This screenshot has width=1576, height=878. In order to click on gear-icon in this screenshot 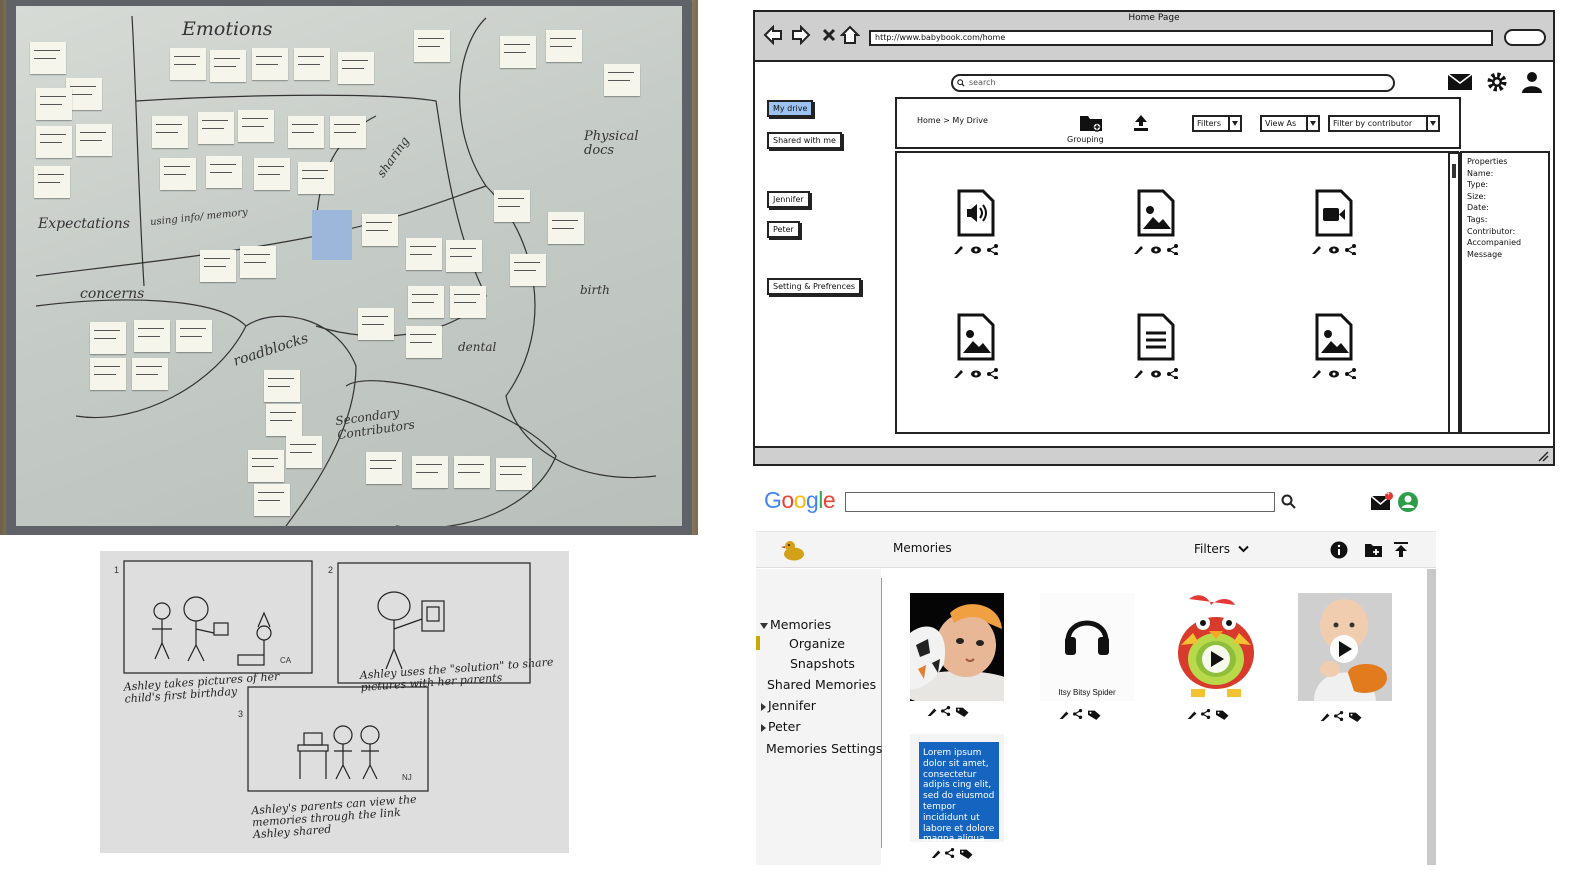, I will do `click(1497, 82)`.